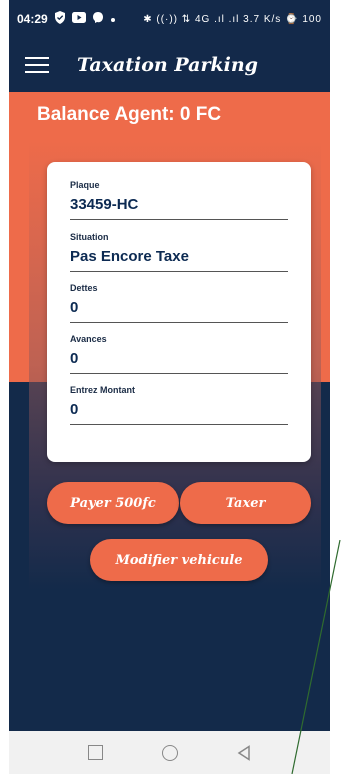 This screenshot has height=774, width=341. I want to click on field-plaque: Plaque 33459-HC, so click(179, 200).